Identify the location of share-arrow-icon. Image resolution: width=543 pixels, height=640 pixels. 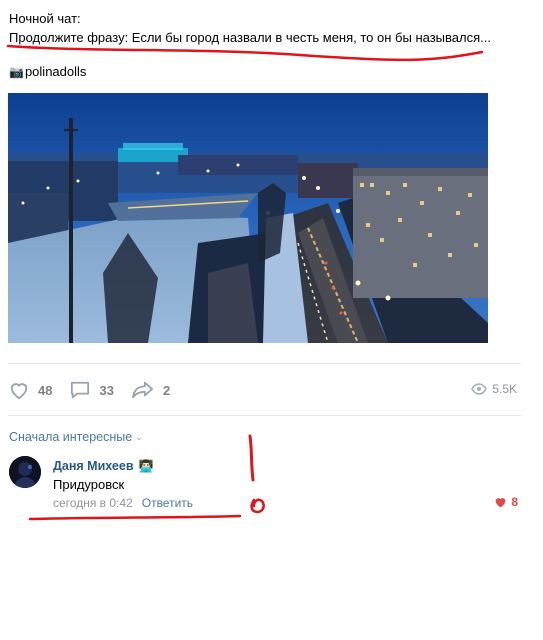
(142, 390).